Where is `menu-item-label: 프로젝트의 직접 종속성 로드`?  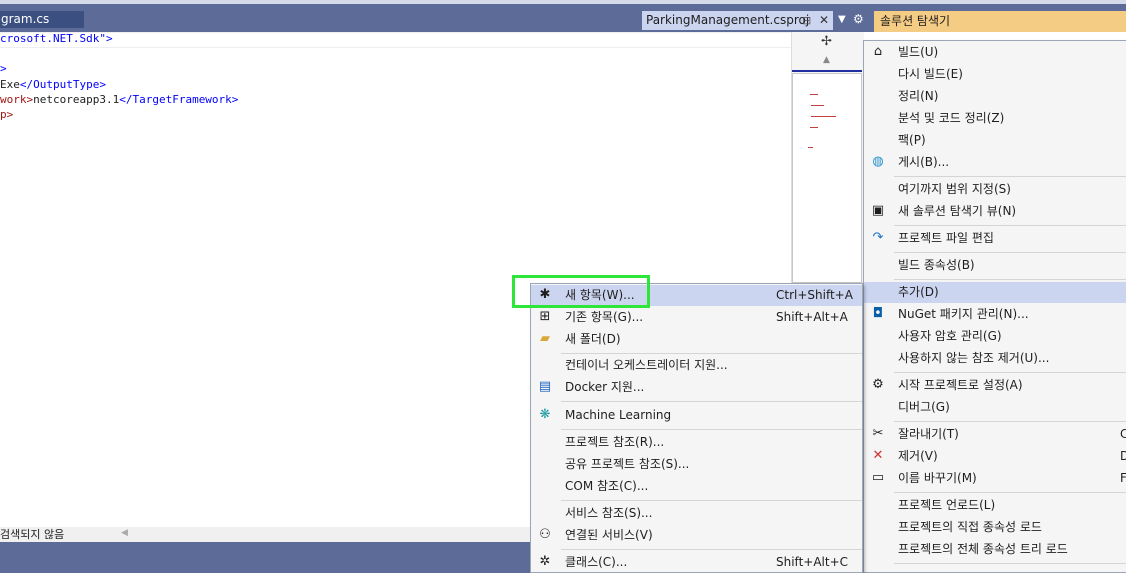 menu-item-label: 프로젝트의 직접 종속성 로드 is located at coordinates (970, 527).